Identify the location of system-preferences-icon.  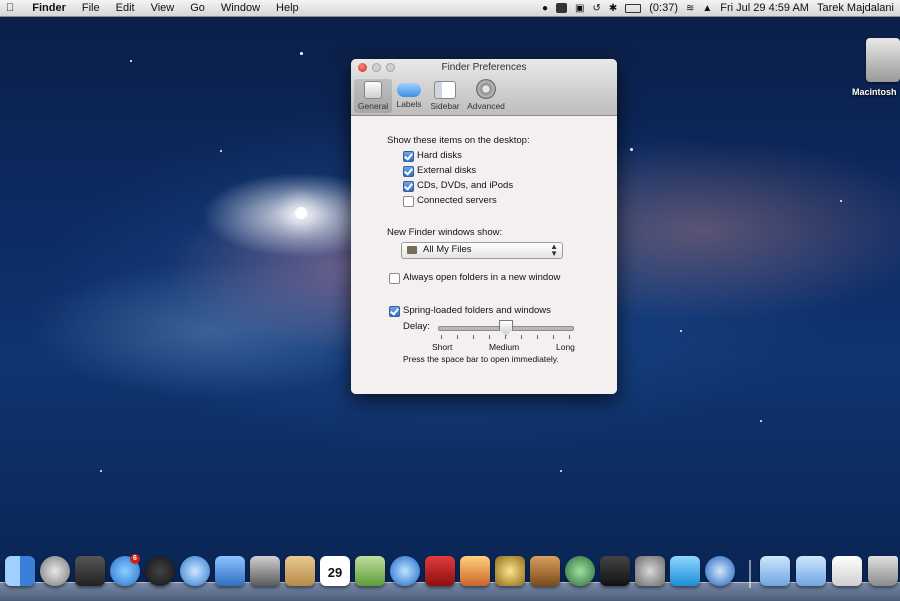
(650, 571).